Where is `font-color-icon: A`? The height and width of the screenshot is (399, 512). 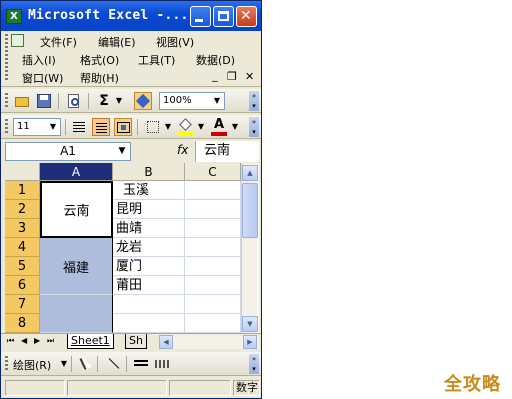
font-color-icon: A is located at coordinates (219, 126).